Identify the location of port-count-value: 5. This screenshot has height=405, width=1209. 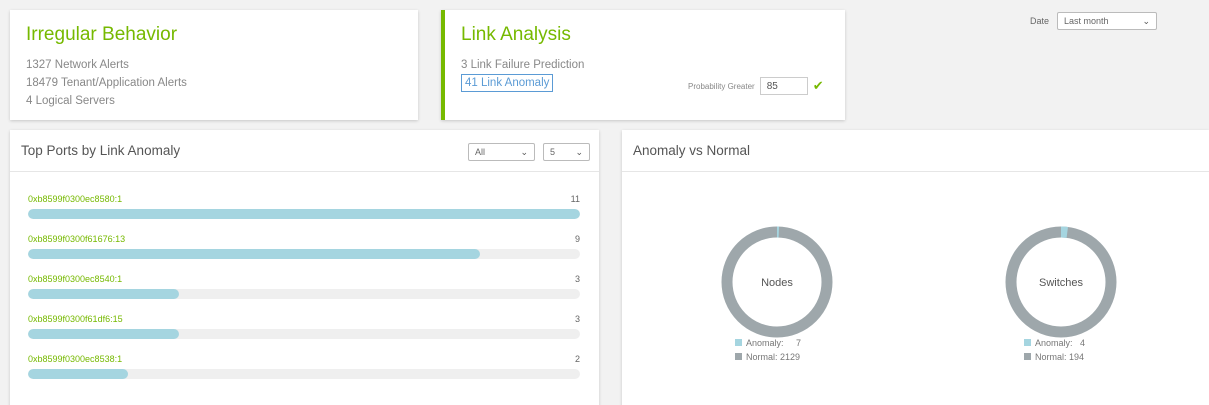
(553, 152).